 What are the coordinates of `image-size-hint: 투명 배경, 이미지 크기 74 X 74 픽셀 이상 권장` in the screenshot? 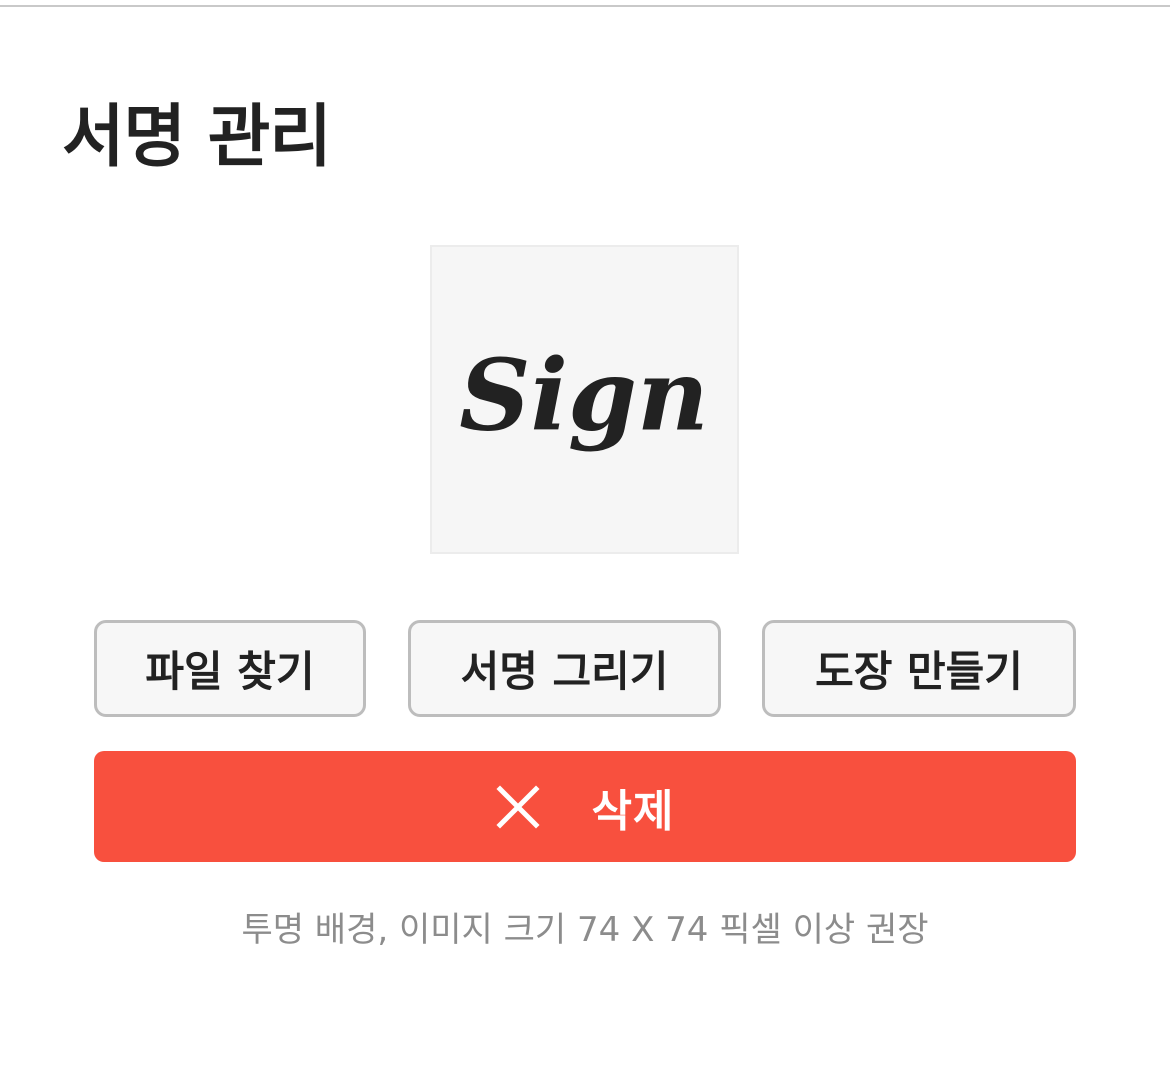 It's located at (585, 930).